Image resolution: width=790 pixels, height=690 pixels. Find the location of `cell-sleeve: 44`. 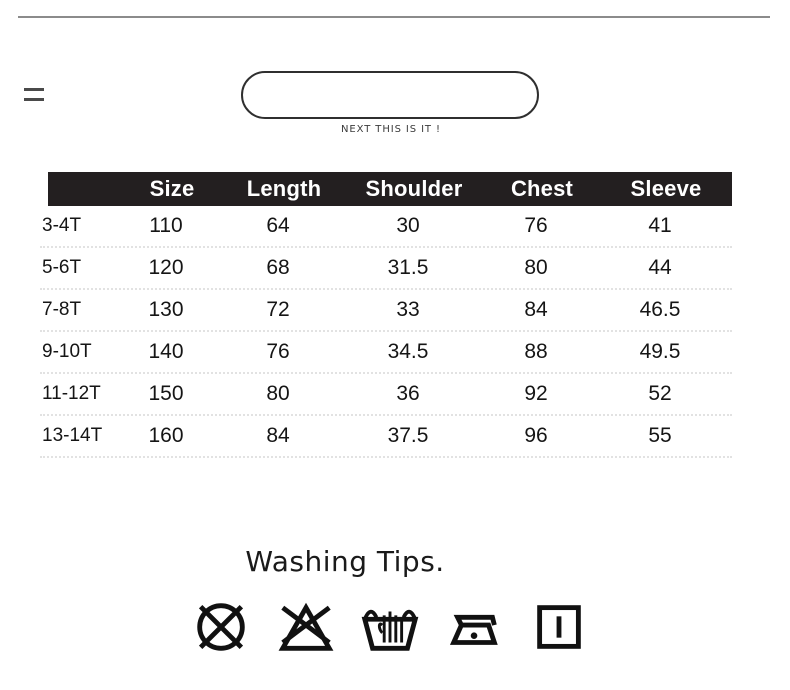

cell-sleeve: 44 is located at coordinates (660, 267).